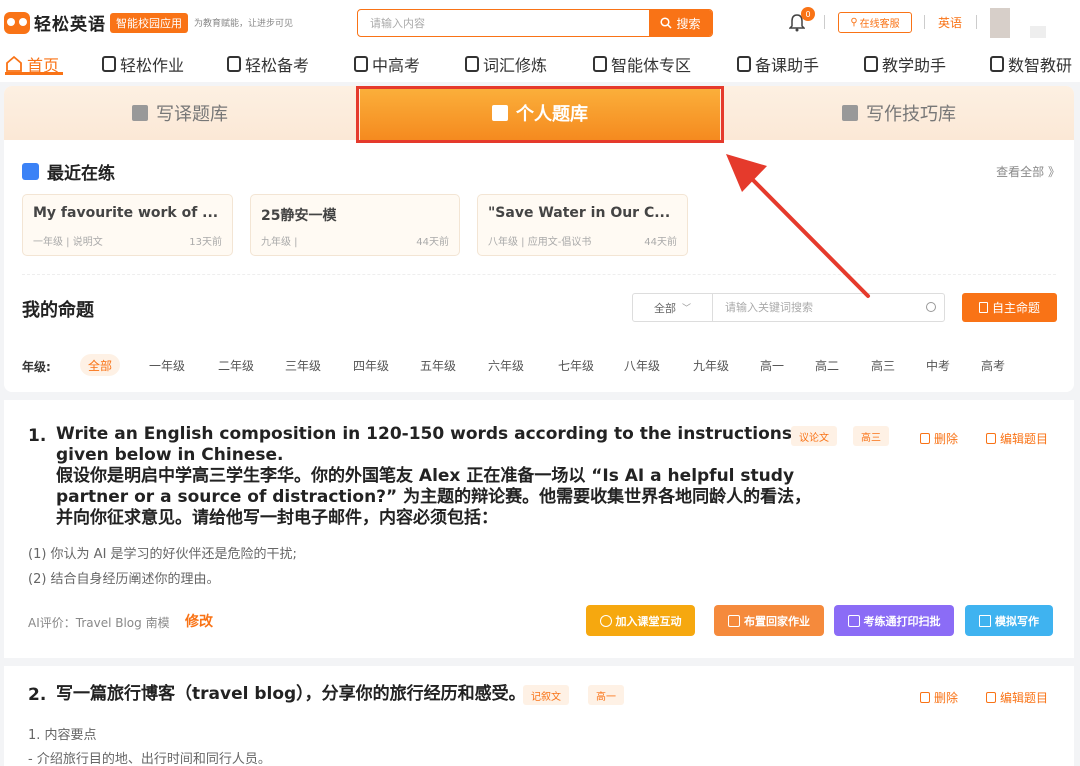 This screenshot has height=766, width=1080. I want to click on question-line: 写一篇旅行博客（travel blog），分享你的旅行经历和感受。, so click(291, 694).